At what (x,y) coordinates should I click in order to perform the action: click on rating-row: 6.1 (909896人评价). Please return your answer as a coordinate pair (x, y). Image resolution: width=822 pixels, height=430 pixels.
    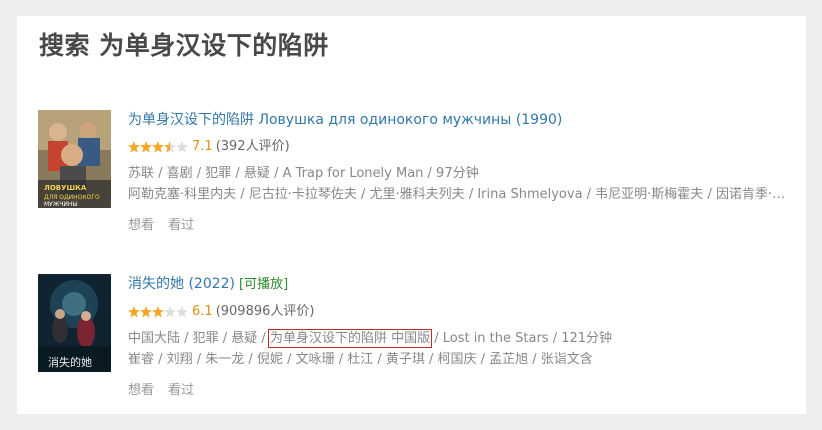
    Looking at the image, I should click on (463, 312).